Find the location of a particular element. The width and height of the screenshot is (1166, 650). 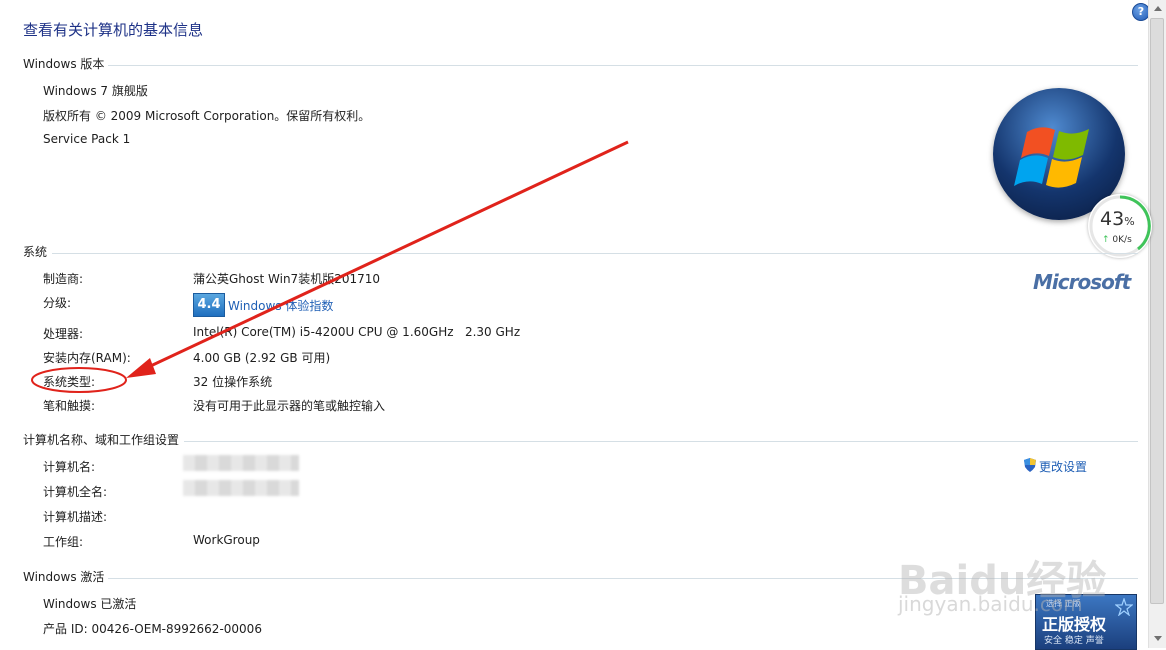

annotation-ellipse is located at coordinates (79, 380).